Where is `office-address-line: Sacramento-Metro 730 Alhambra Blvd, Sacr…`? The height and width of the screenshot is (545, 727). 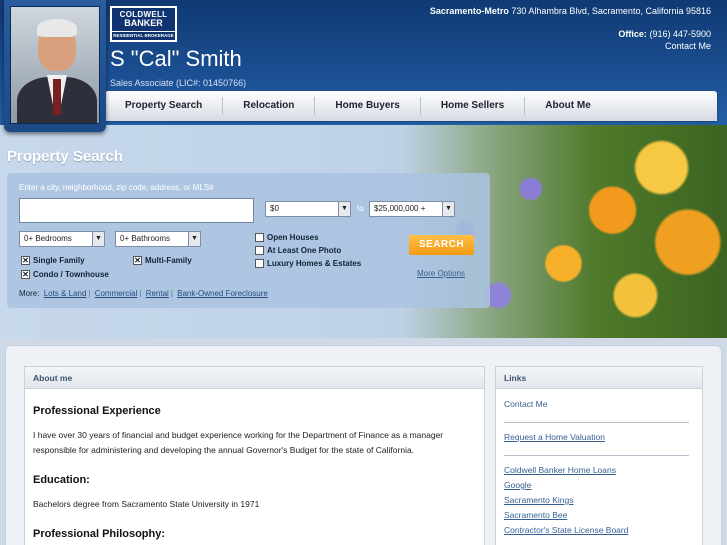
office-address-line: Sacramento-Metro 730 Alhambra Blvd, Sacr… is located at coordinates (570, 11).